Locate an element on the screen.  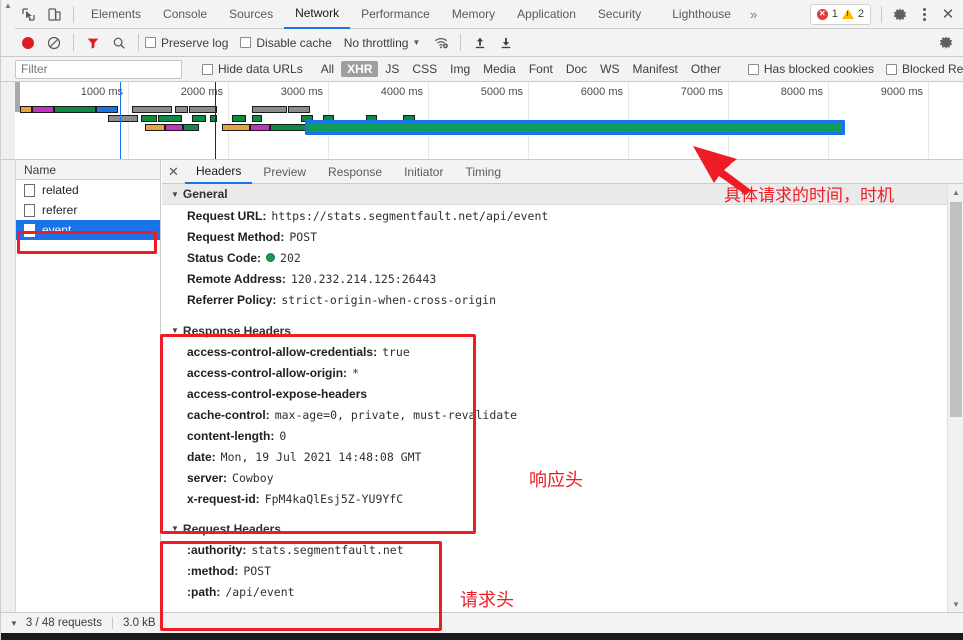
response-header-value: * is located at coordinates (355, 372).